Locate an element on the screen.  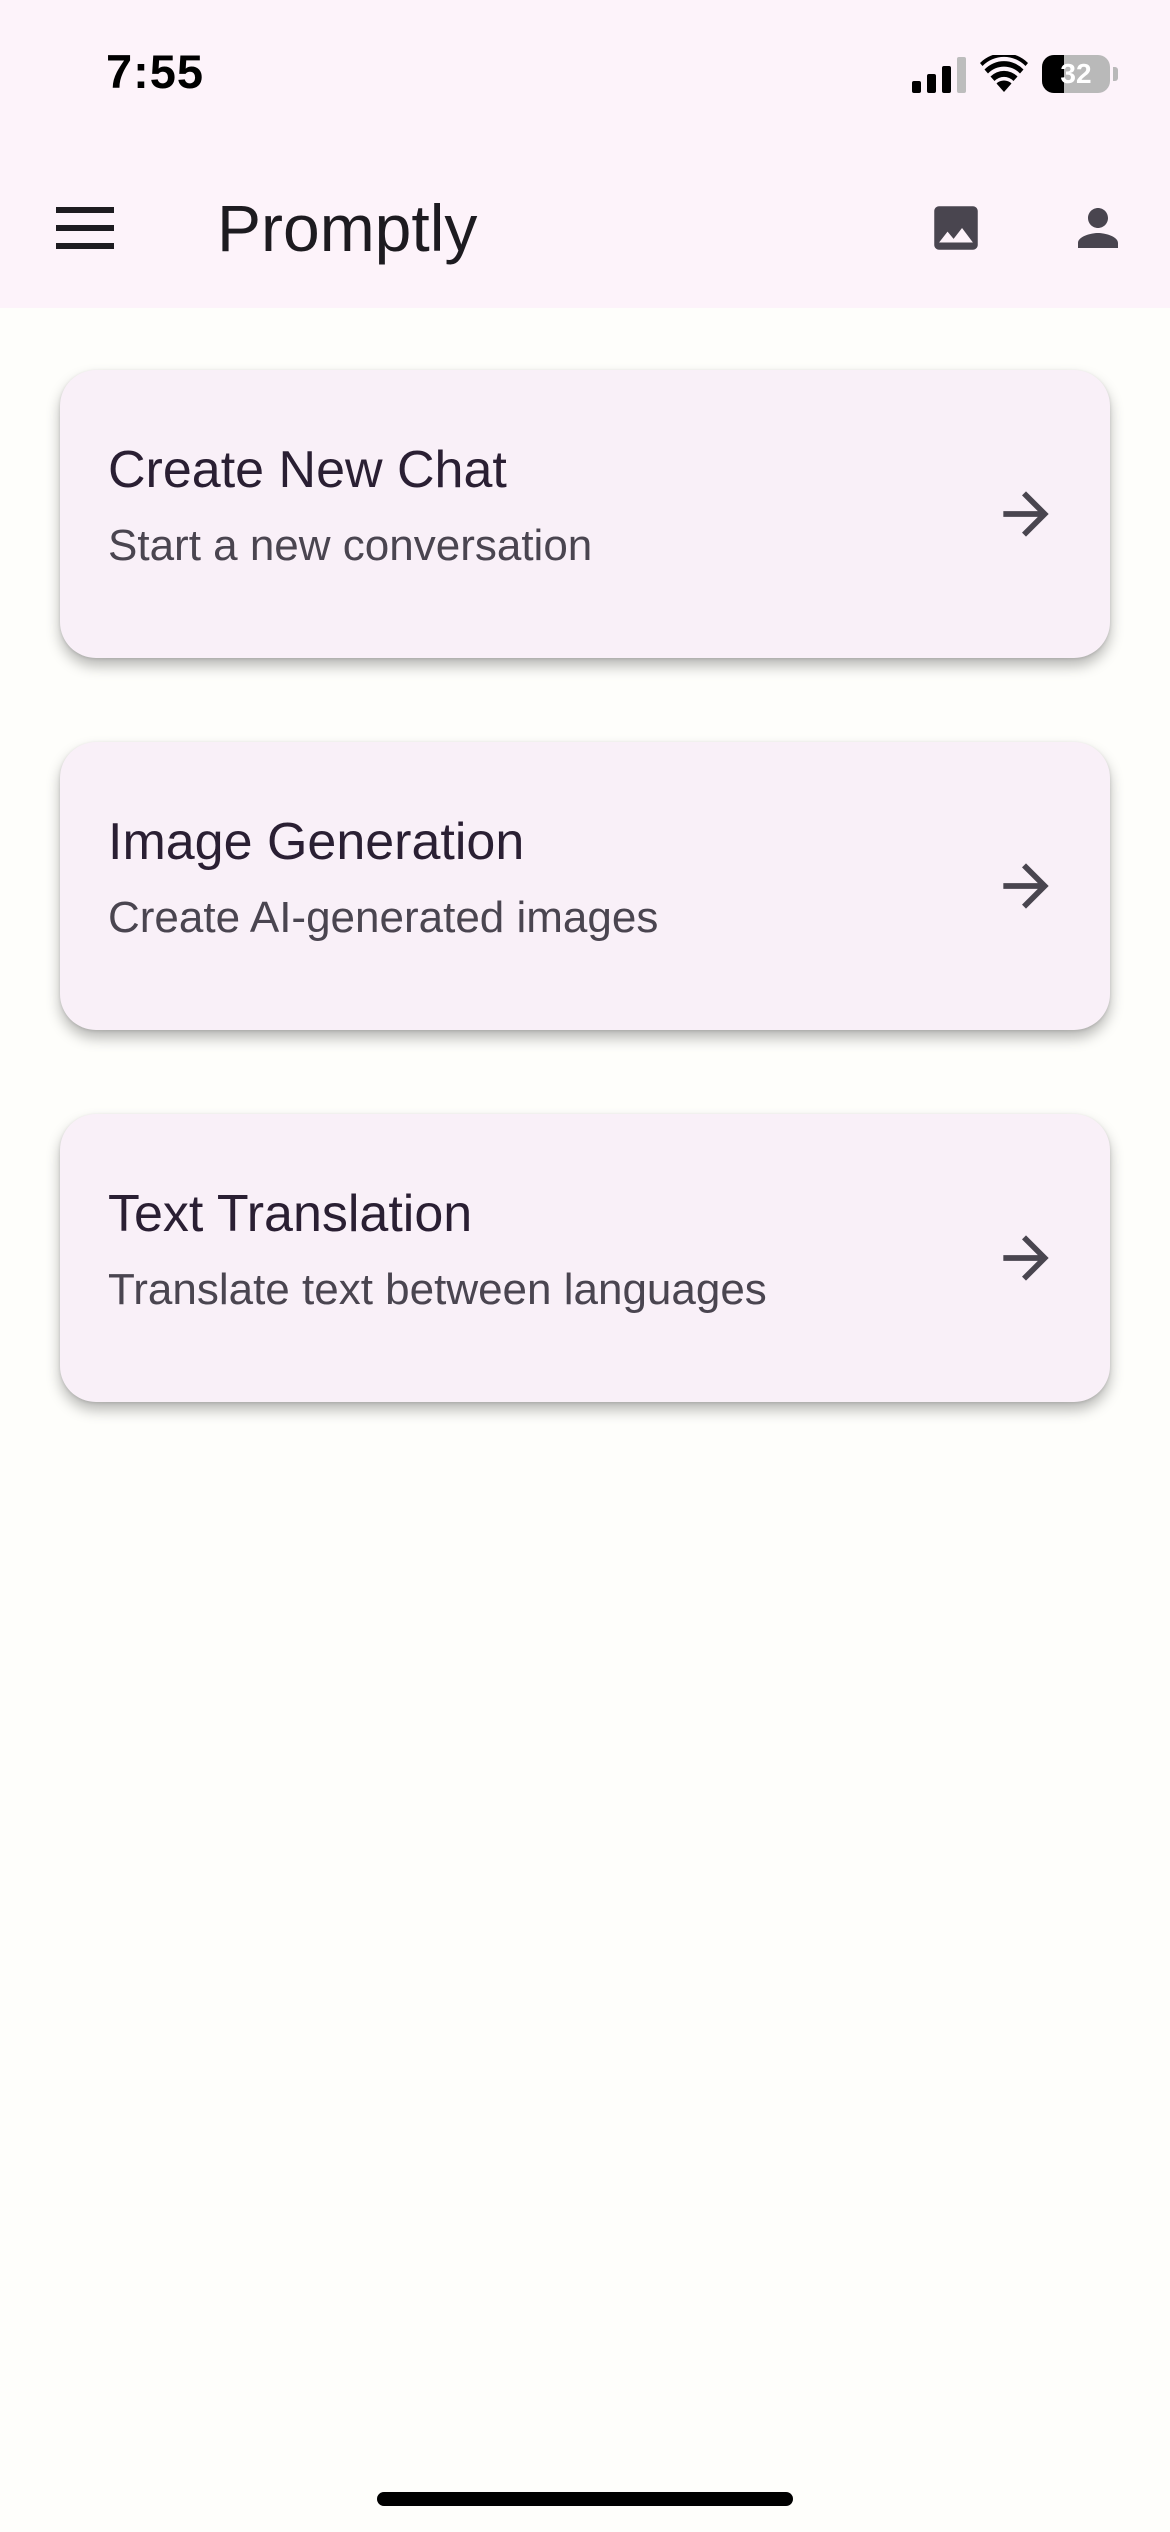
image-button is located at coordinates (956, 228).